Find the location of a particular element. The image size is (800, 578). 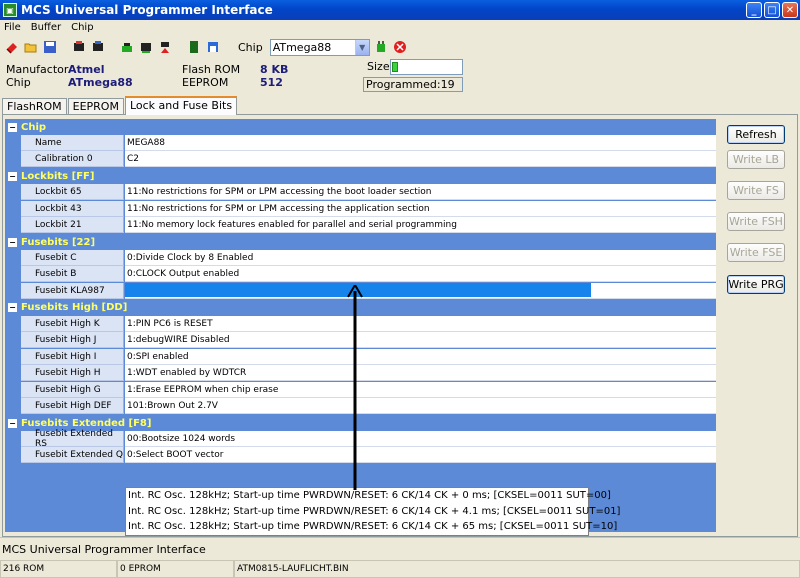

property-name: Name is located at coordinates (72, 143).